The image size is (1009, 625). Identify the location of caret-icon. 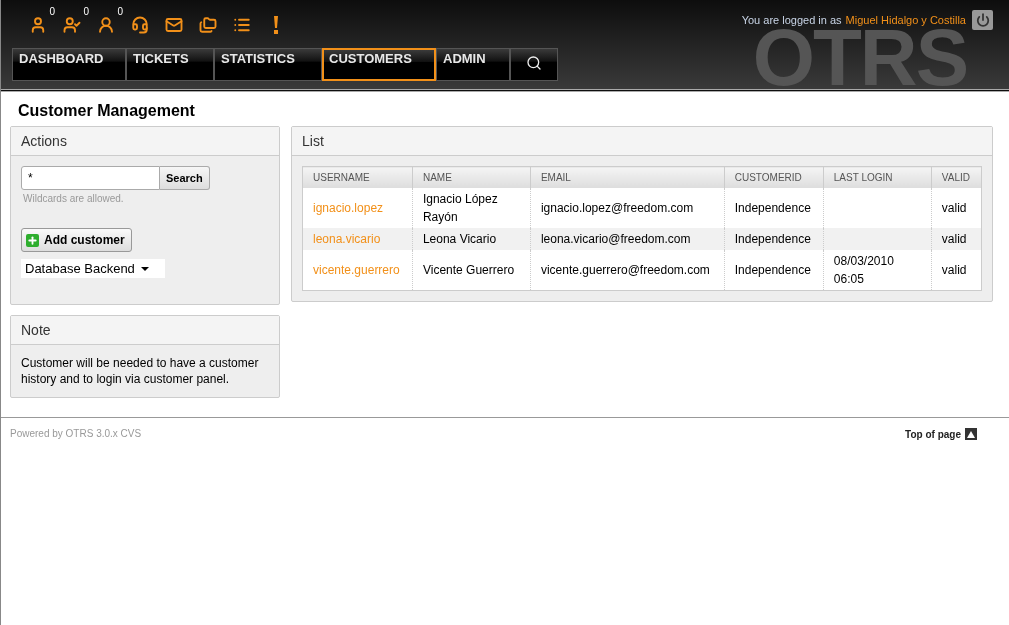
(144, 268).